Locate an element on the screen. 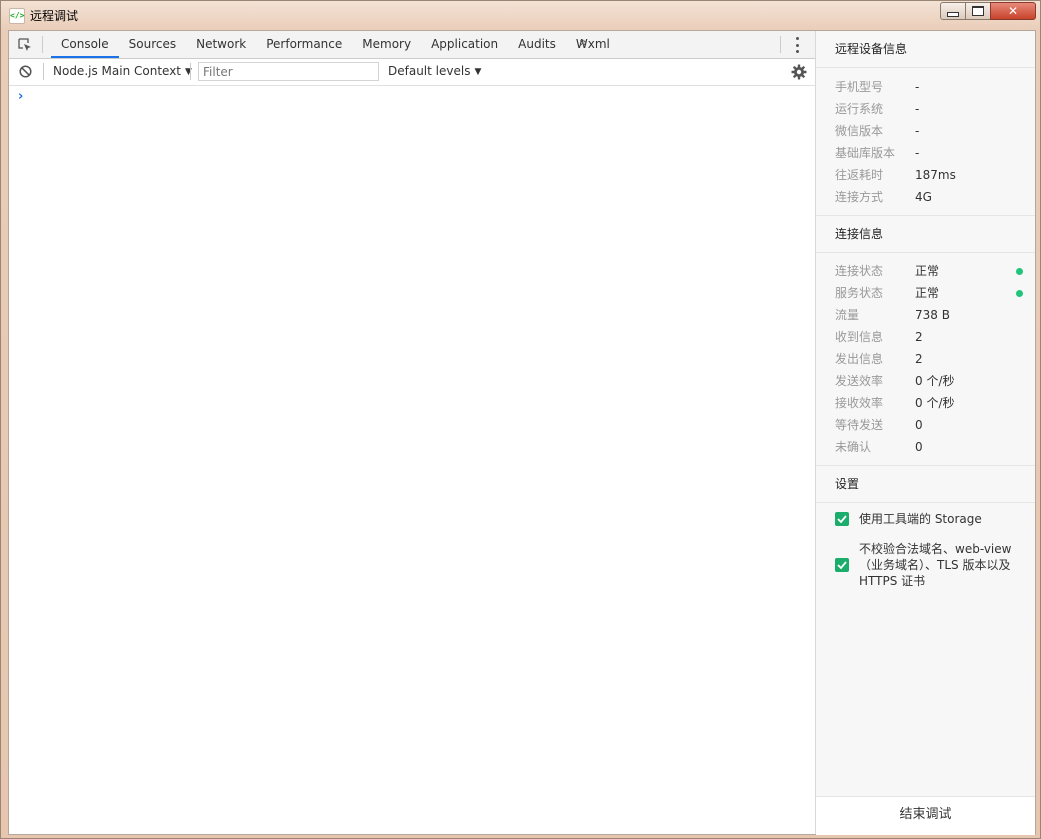 The image size is (1041, 839). tab-audits: Audits is located at coordinates (537, 44).